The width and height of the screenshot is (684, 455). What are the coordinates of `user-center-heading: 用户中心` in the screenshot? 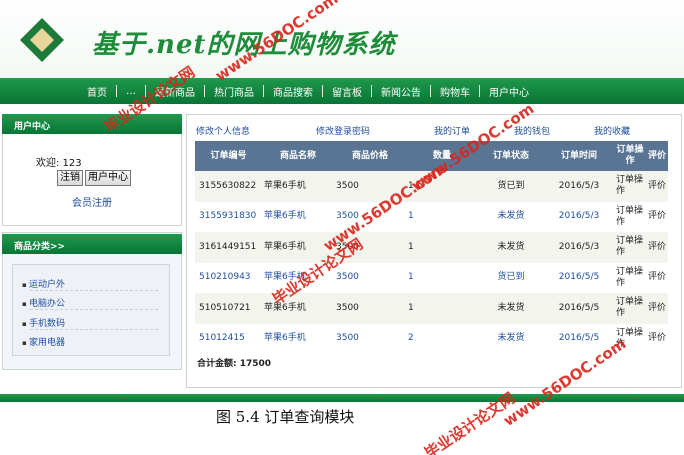 It's located at (92, 124).